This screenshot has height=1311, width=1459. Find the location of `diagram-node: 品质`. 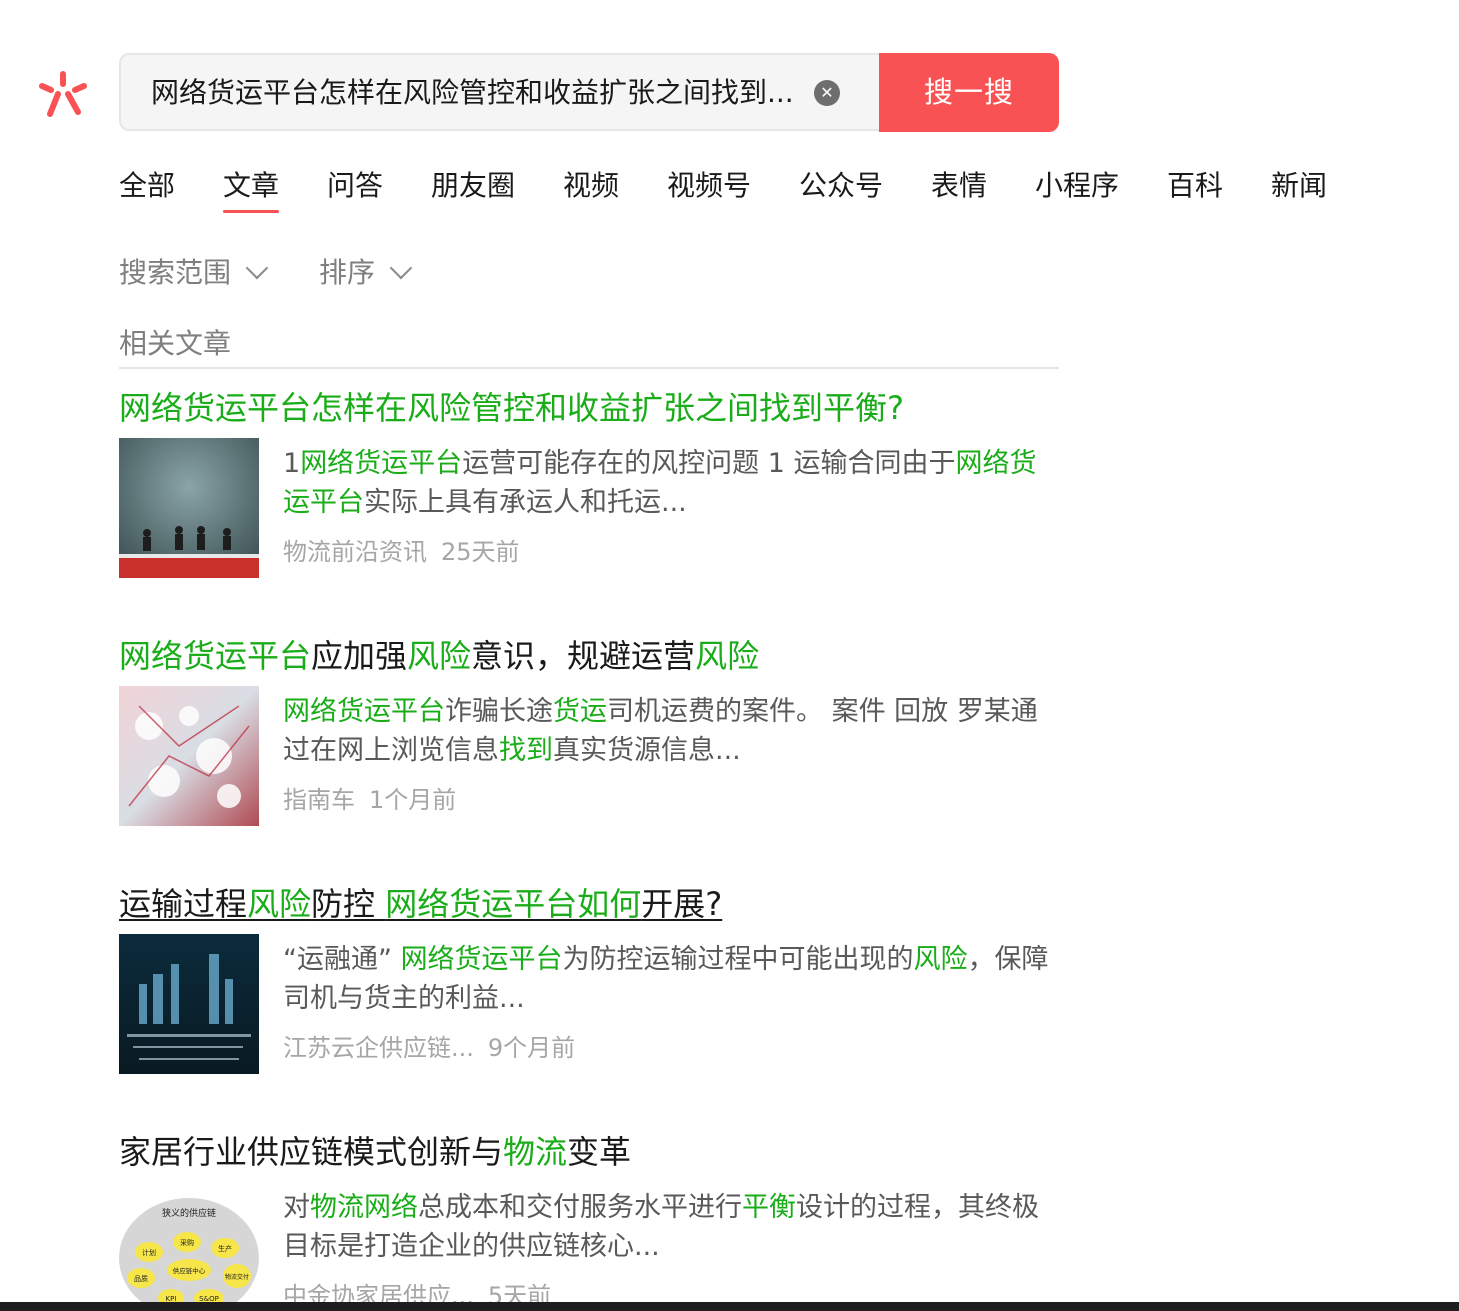

diagram-node: 品质 is located at coordinates (141, 1278).